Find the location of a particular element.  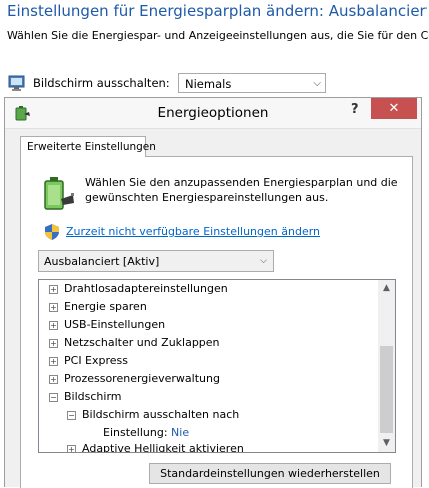

dialog-titlebar: Energieoptionen ? ✕ is located at coordinates (213, 113).